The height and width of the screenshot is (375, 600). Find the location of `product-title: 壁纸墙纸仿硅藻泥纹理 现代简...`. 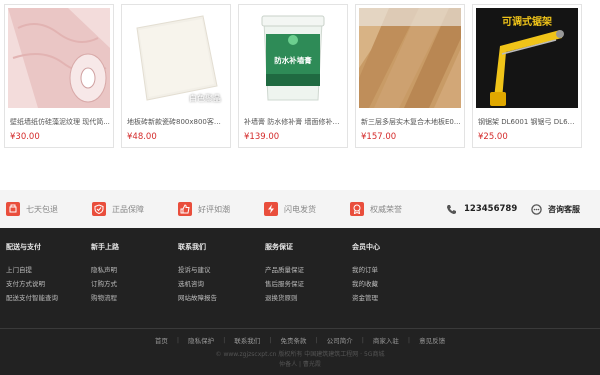

product-title: 壁纸墙纸仿硅藻泥纹理 现代简... is located at coordinates (60, 122).